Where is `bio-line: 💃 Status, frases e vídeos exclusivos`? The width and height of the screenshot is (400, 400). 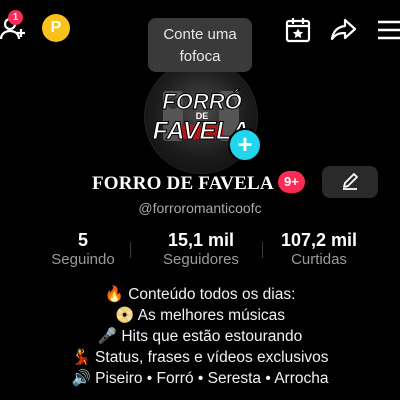
bio-line: 💃 Status, frases e vídeos exclusivos is located at coordinates (200, 357).